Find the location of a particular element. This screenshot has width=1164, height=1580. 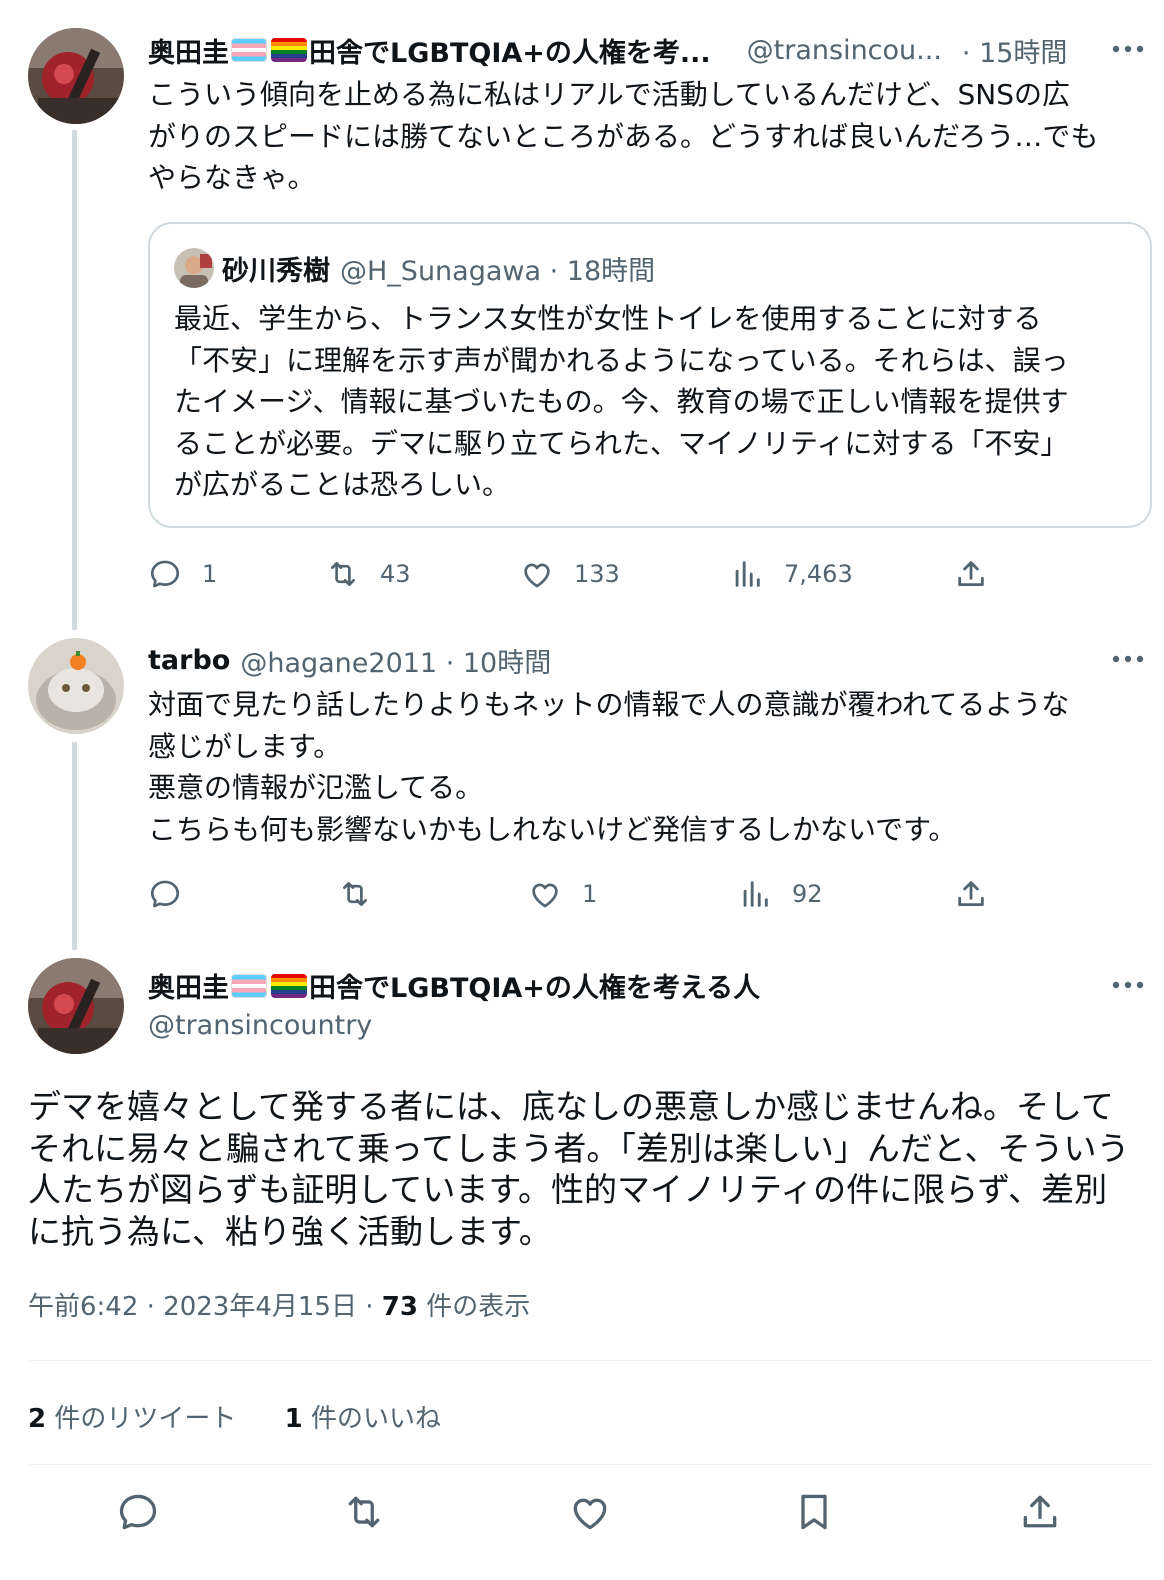

author-handle: @transincountry is located at coordinates (260, 1025).